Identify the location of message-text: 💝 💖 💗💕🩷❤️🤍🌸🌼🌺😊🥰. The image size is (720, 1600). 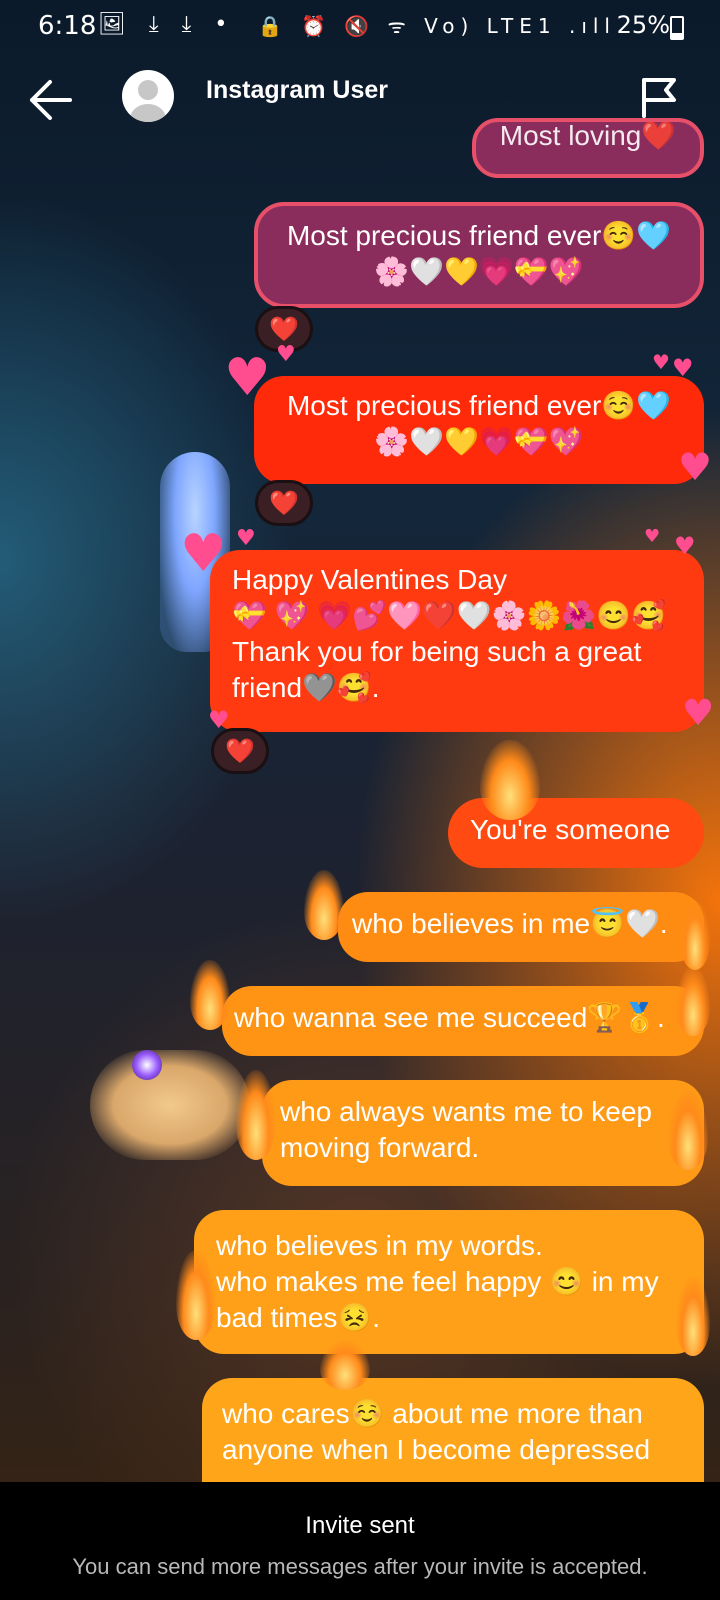
(449, 615).